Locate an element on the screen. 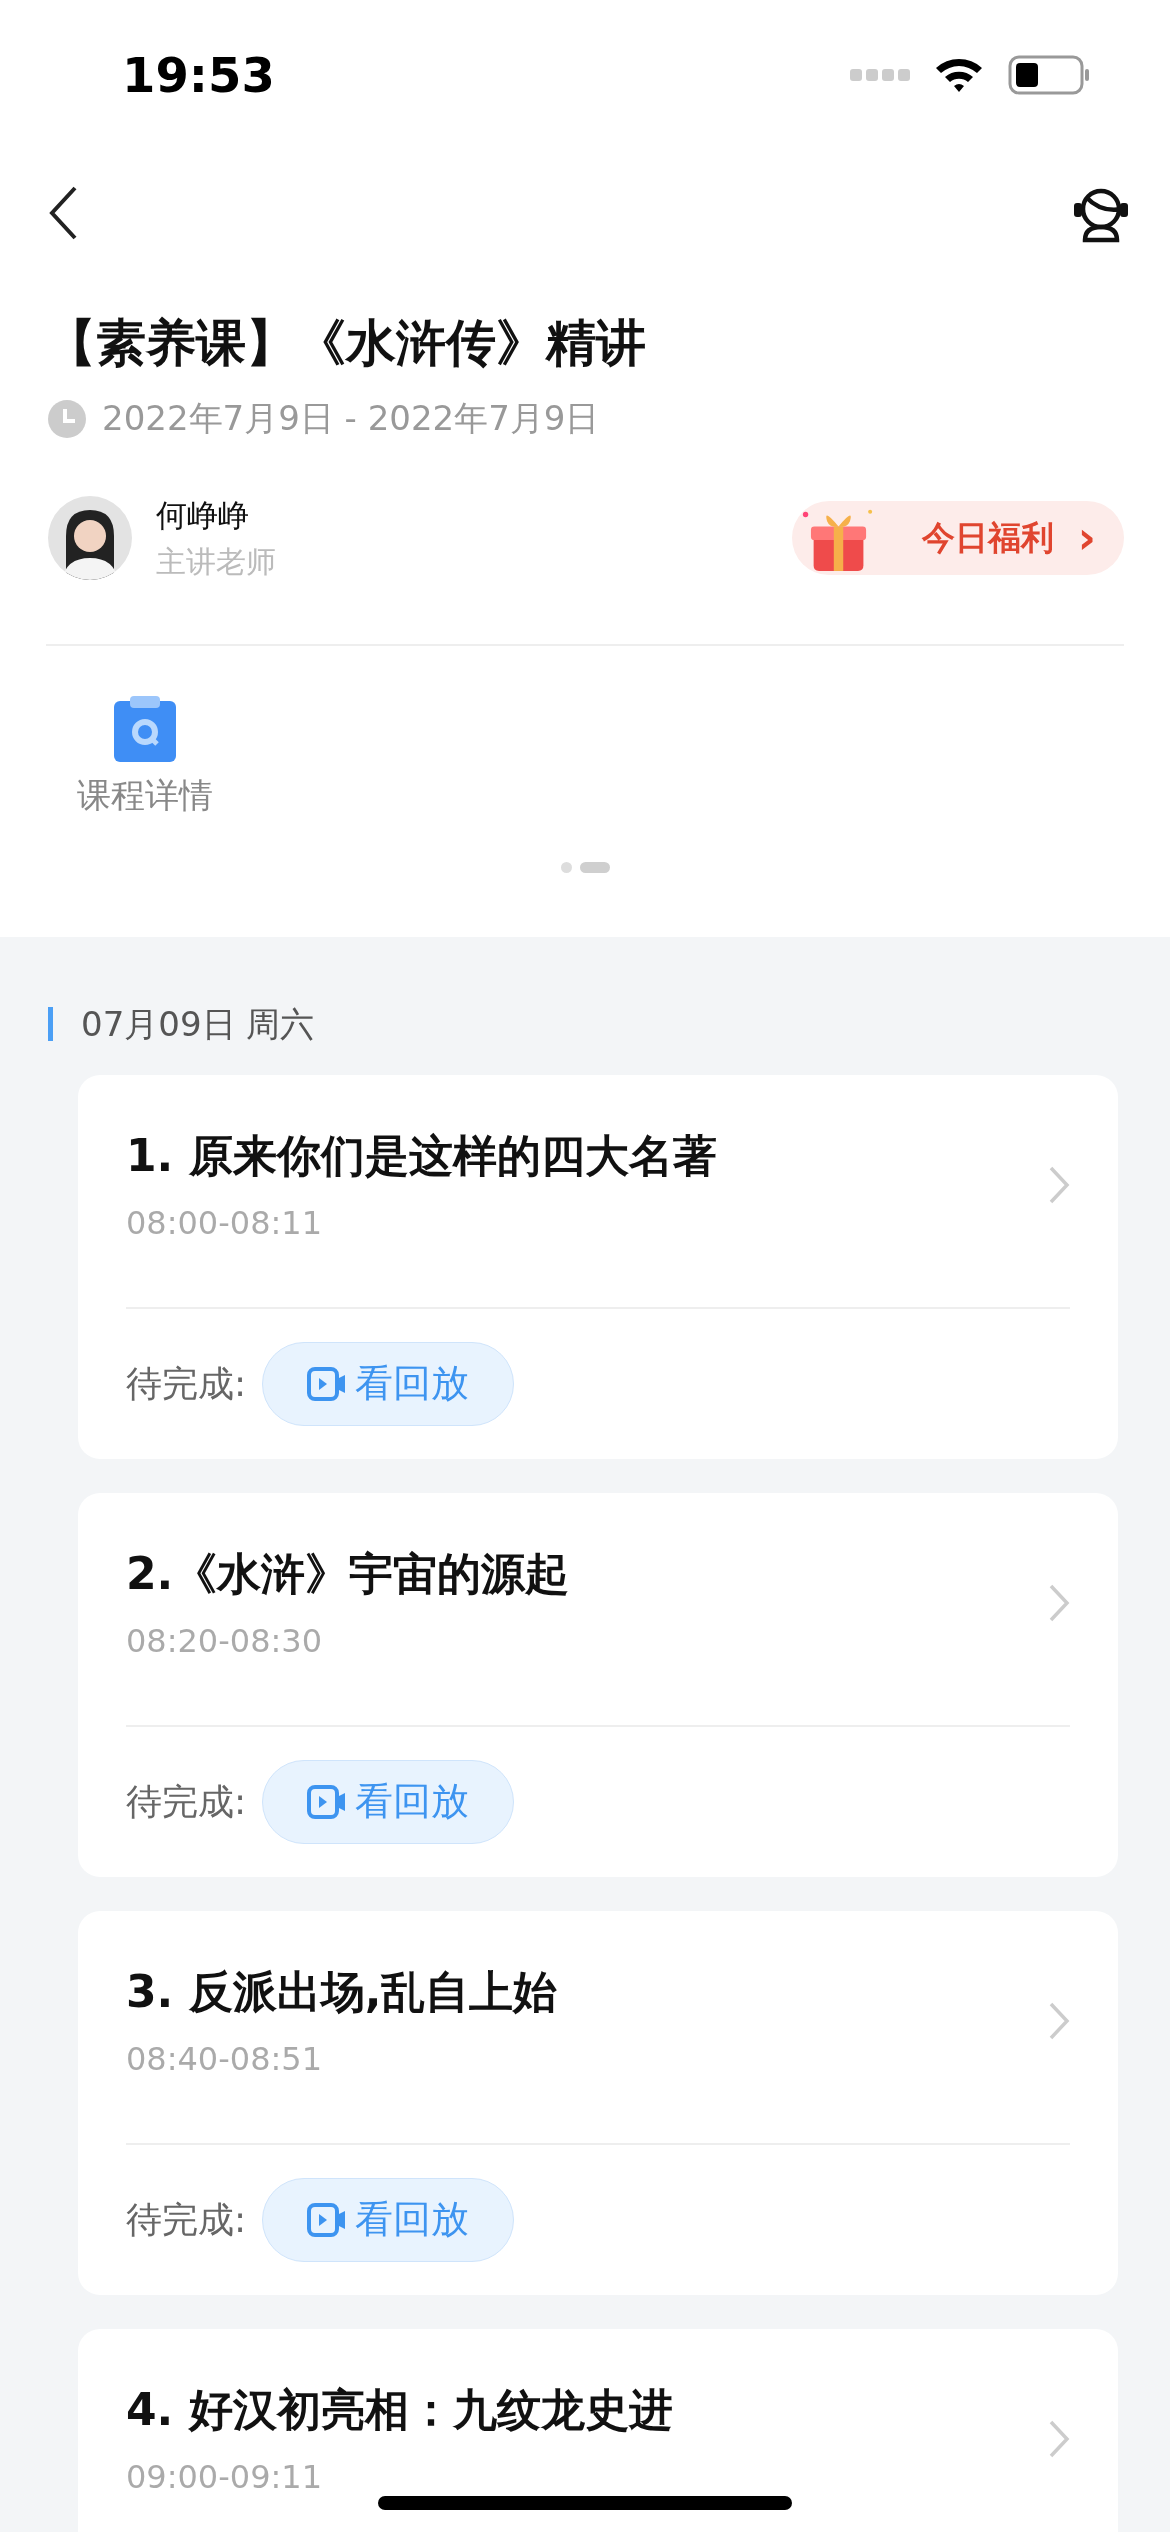  status-time: 19:53 is located at coordinates (198, 75).